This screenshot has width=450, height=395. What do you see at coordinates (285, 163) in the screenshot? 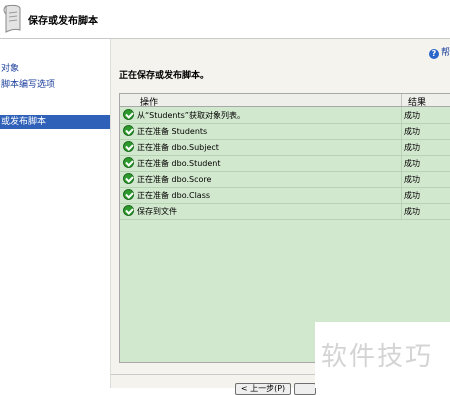
I see `table-row: 正在准备 dbo.Student 成功` at bounding box center [285, 163].